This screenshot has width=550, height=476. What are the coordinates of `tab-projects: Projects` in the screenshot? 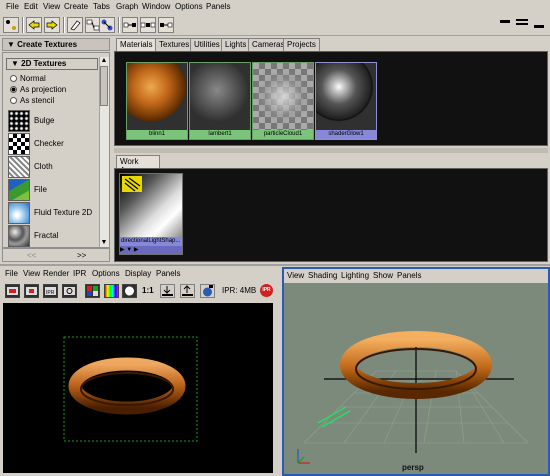 It's located at (301, 44).